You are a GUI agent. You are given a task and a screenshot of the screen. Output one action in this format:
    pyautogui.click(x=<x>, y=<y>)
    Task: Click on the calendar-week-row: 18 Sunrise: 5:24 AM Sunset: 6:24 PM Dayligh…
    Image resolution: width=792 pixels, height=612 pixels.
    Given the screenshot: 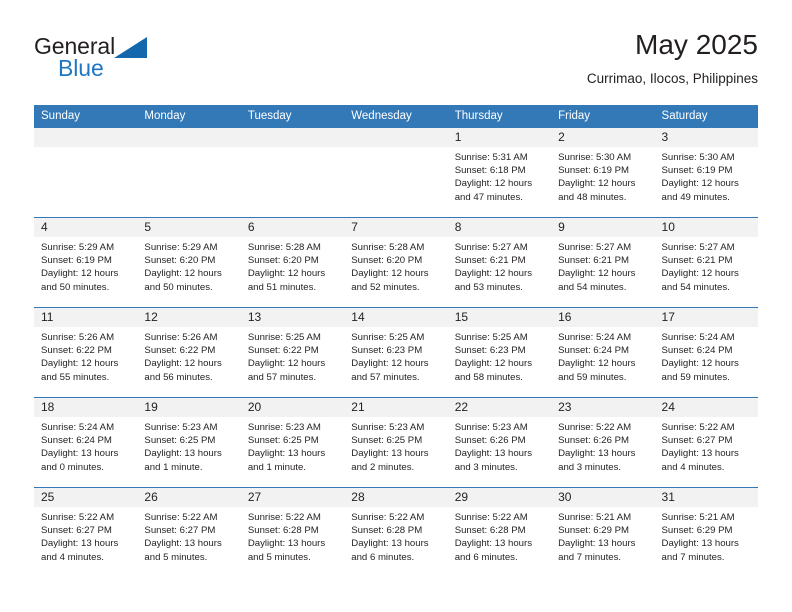 What is the action you would take?
    pyautogui.click(x=396, y=442)
    